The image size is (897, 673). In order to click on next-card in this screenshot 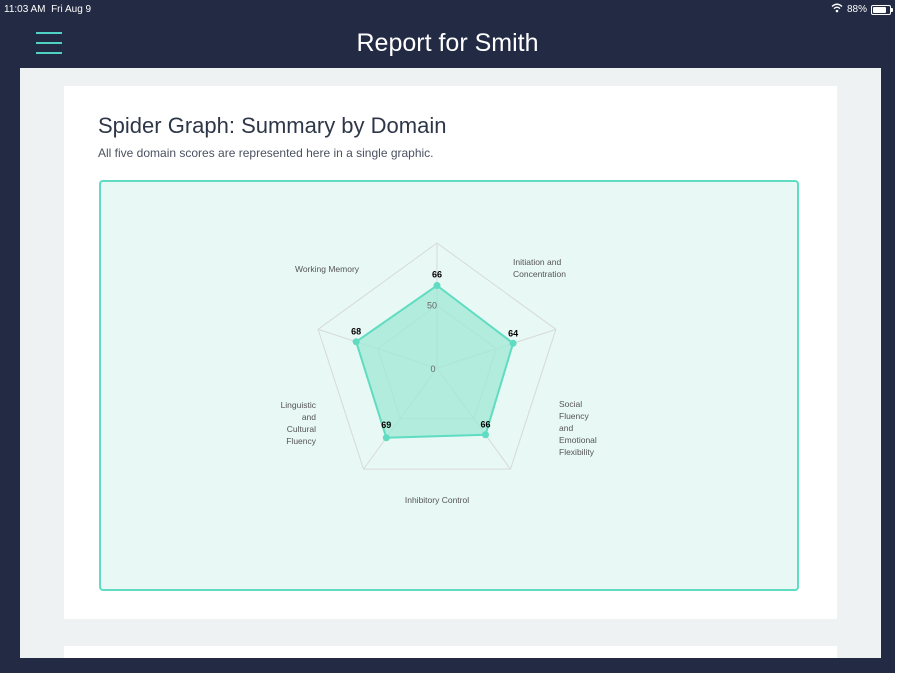, I will do `click(450, 652)`.